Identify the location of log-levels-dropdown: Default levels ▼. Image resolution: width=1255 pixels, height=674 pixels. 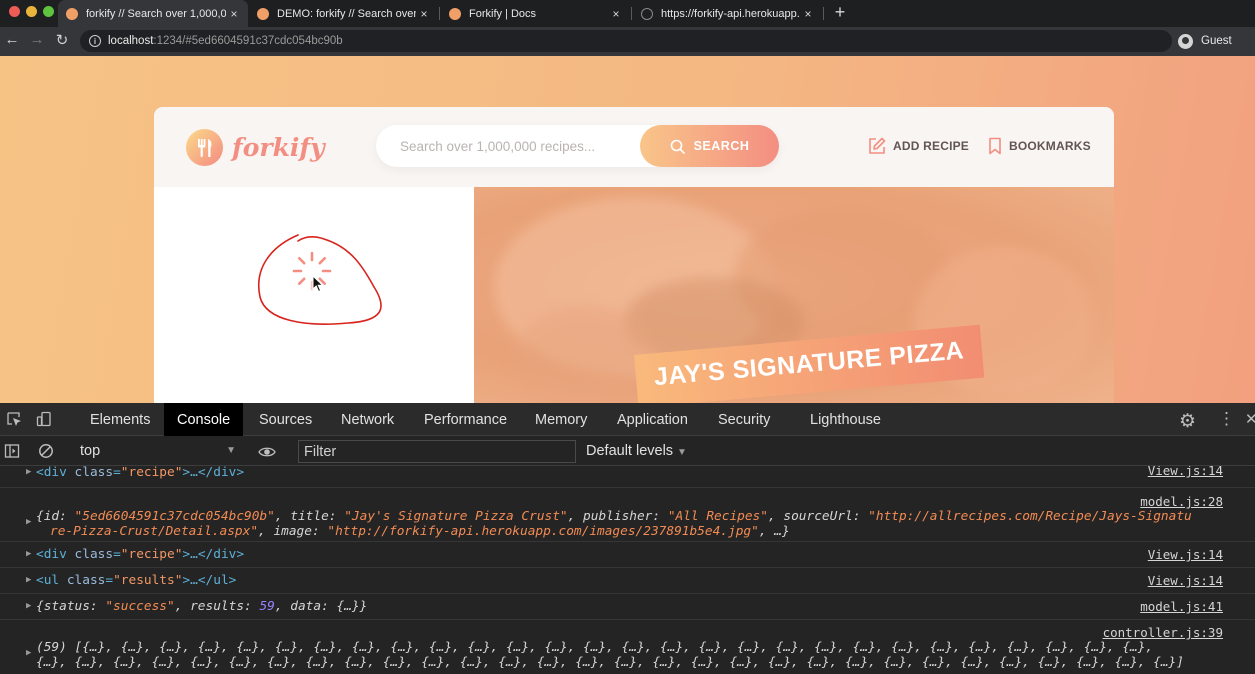
(636, 451).